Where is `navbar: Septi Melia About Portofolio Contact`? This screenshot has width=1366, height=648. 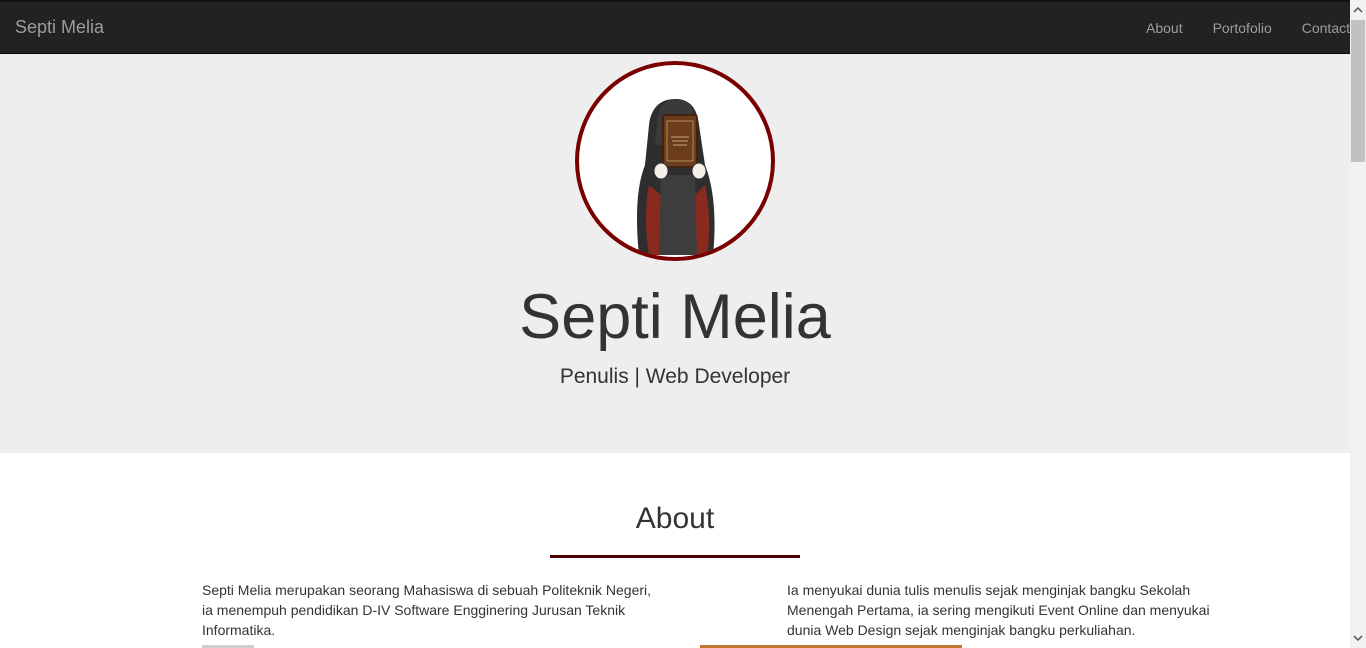 navbar: Septi Melia About Portofolio Contact is located at coordinates (675, 27).